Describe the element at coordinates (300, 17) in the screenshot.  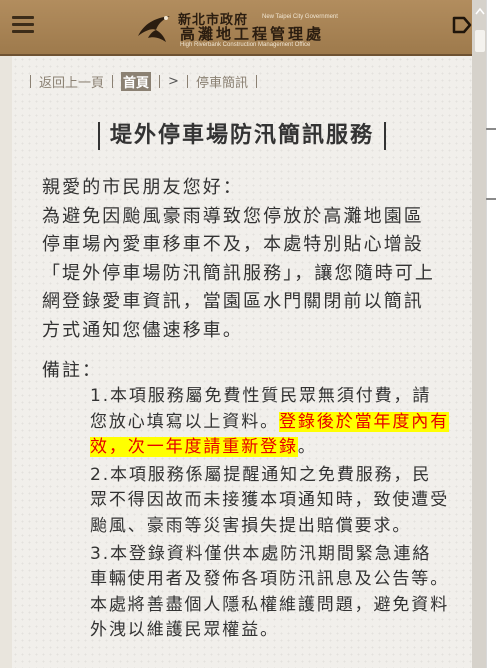
I see `logo-english-line1: New Taipei City Government` at that location.